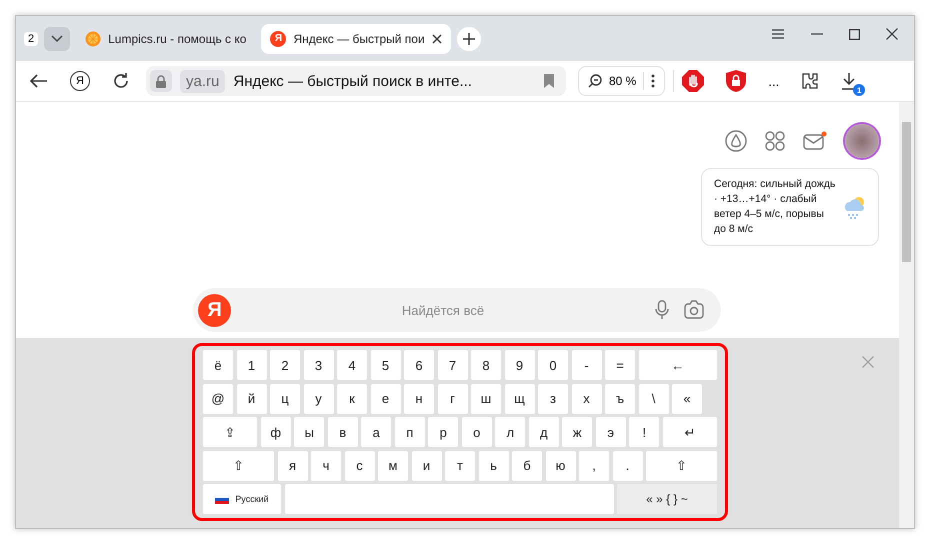 The image size is (931, 542). What do you see at coordinates (393, 465) in the screenshot?
I see `key: м` at bounding box center [393, 465].